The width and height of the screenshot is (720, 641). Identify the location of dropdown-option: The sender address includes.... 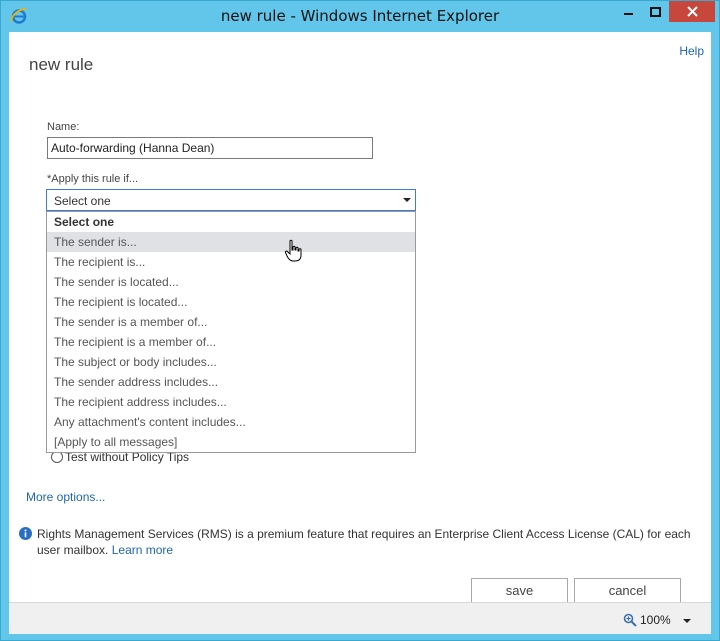
(231, 382).